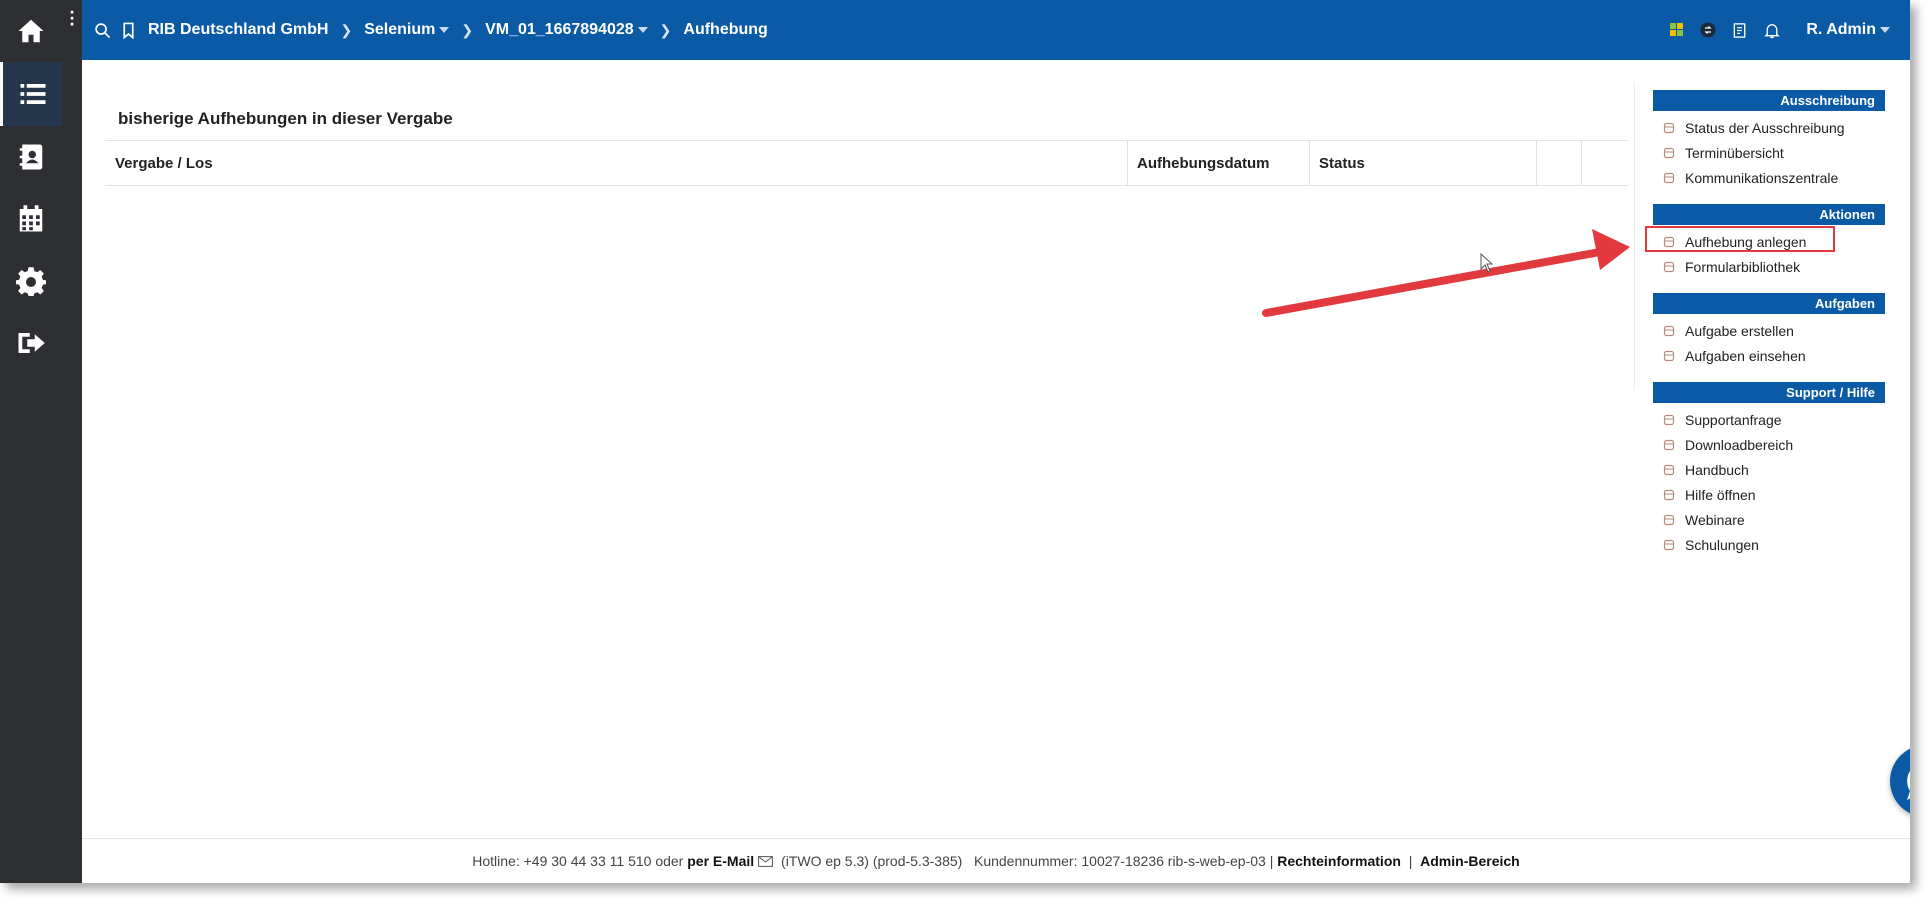 The width and height of the screenshot is (1930, 898). I want to click on link-aufgabe-erstellen: Aufgabe erstellen, so click(1769, 330).